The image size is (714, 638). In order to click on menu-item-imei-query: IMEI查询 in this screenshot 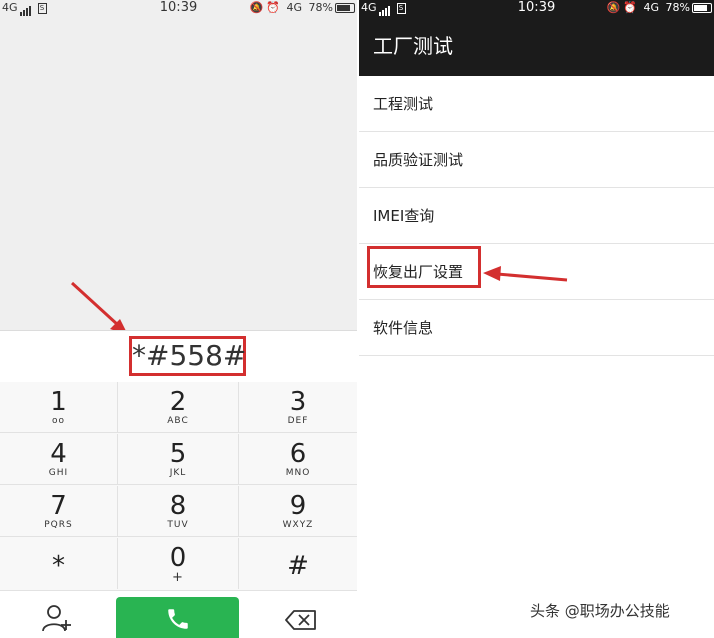, I will do `click(536, 216)`.